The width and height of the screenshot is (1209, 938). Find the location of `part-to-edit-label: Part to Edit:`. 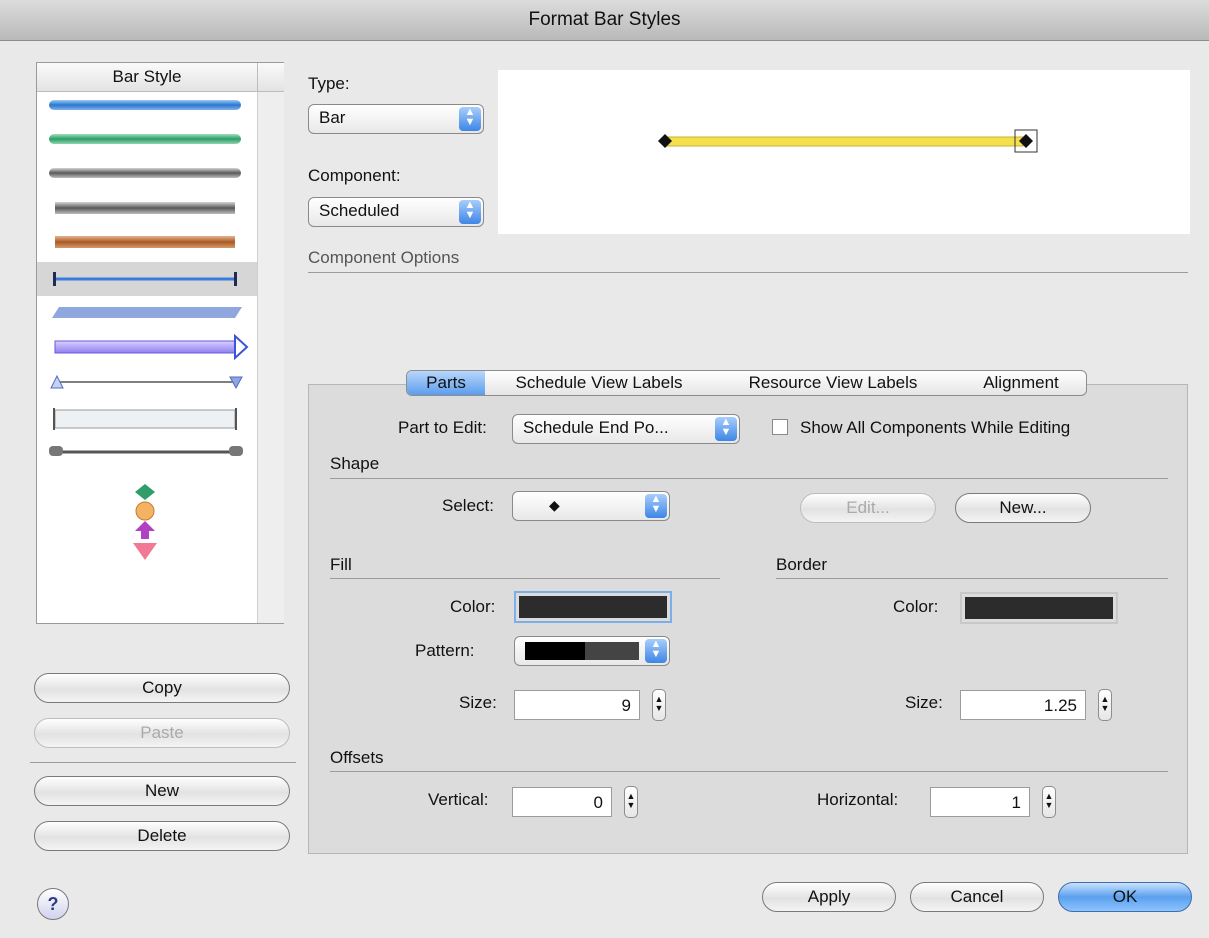

part-to-edit-label: Part to Edit: is located at coordinates (442, 427).